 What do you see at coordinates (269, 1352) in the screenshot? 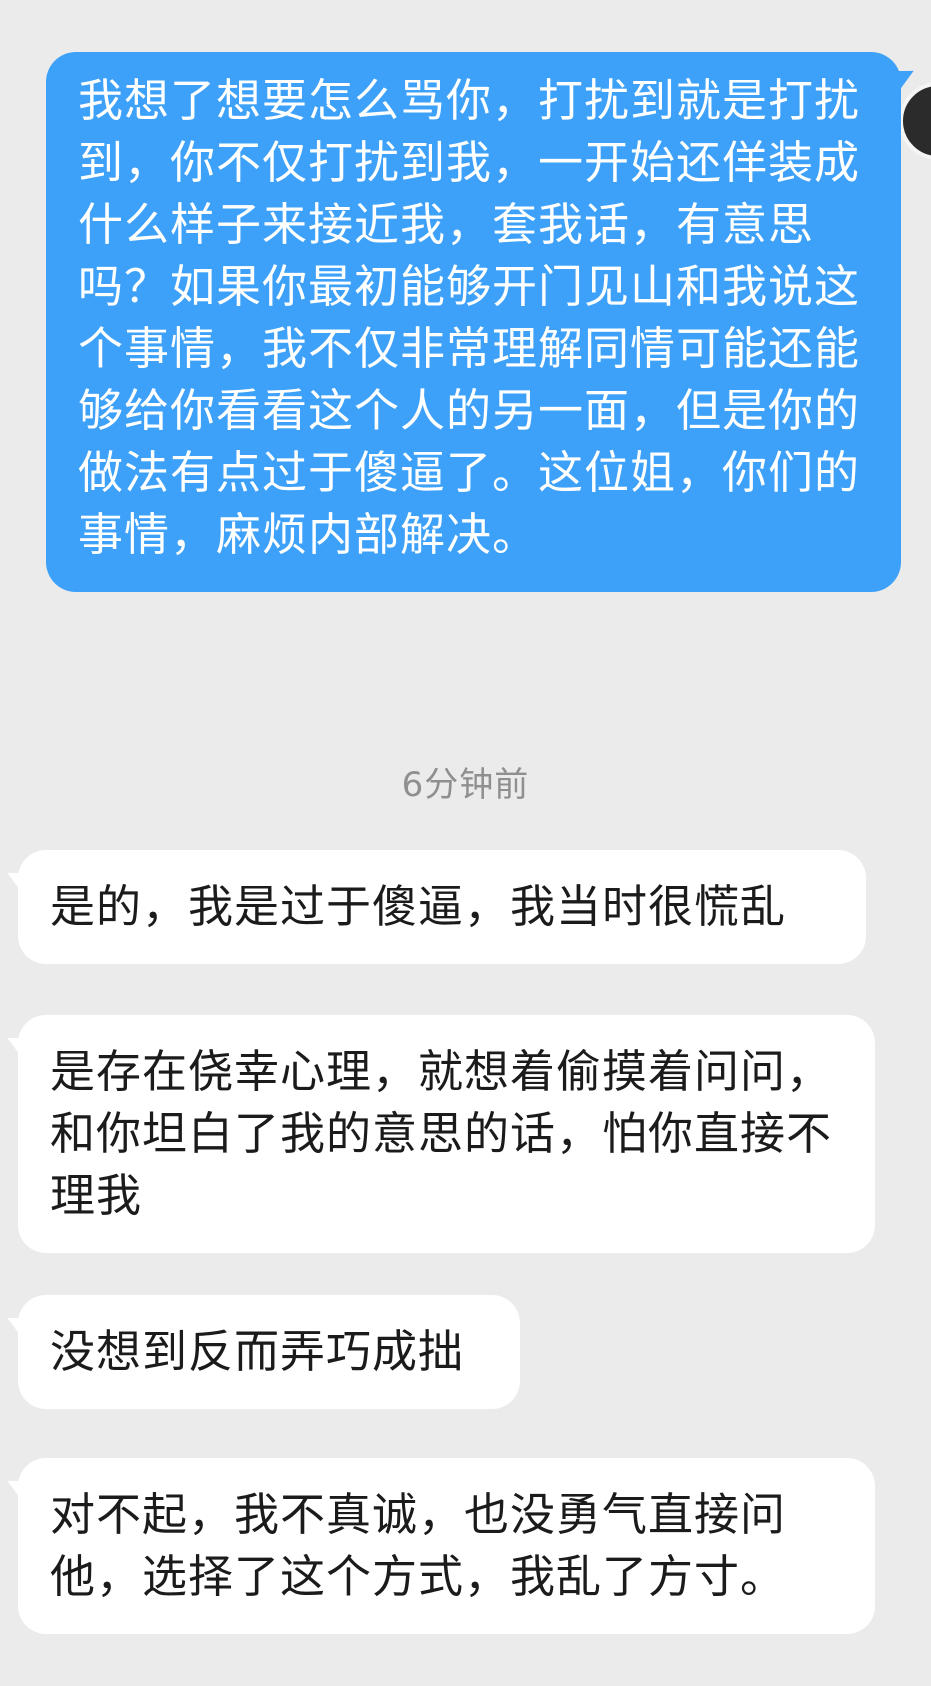
I see `incoming-message-bubble: 没想到反而弄巧成拙` at bounding box center [269, 1352].